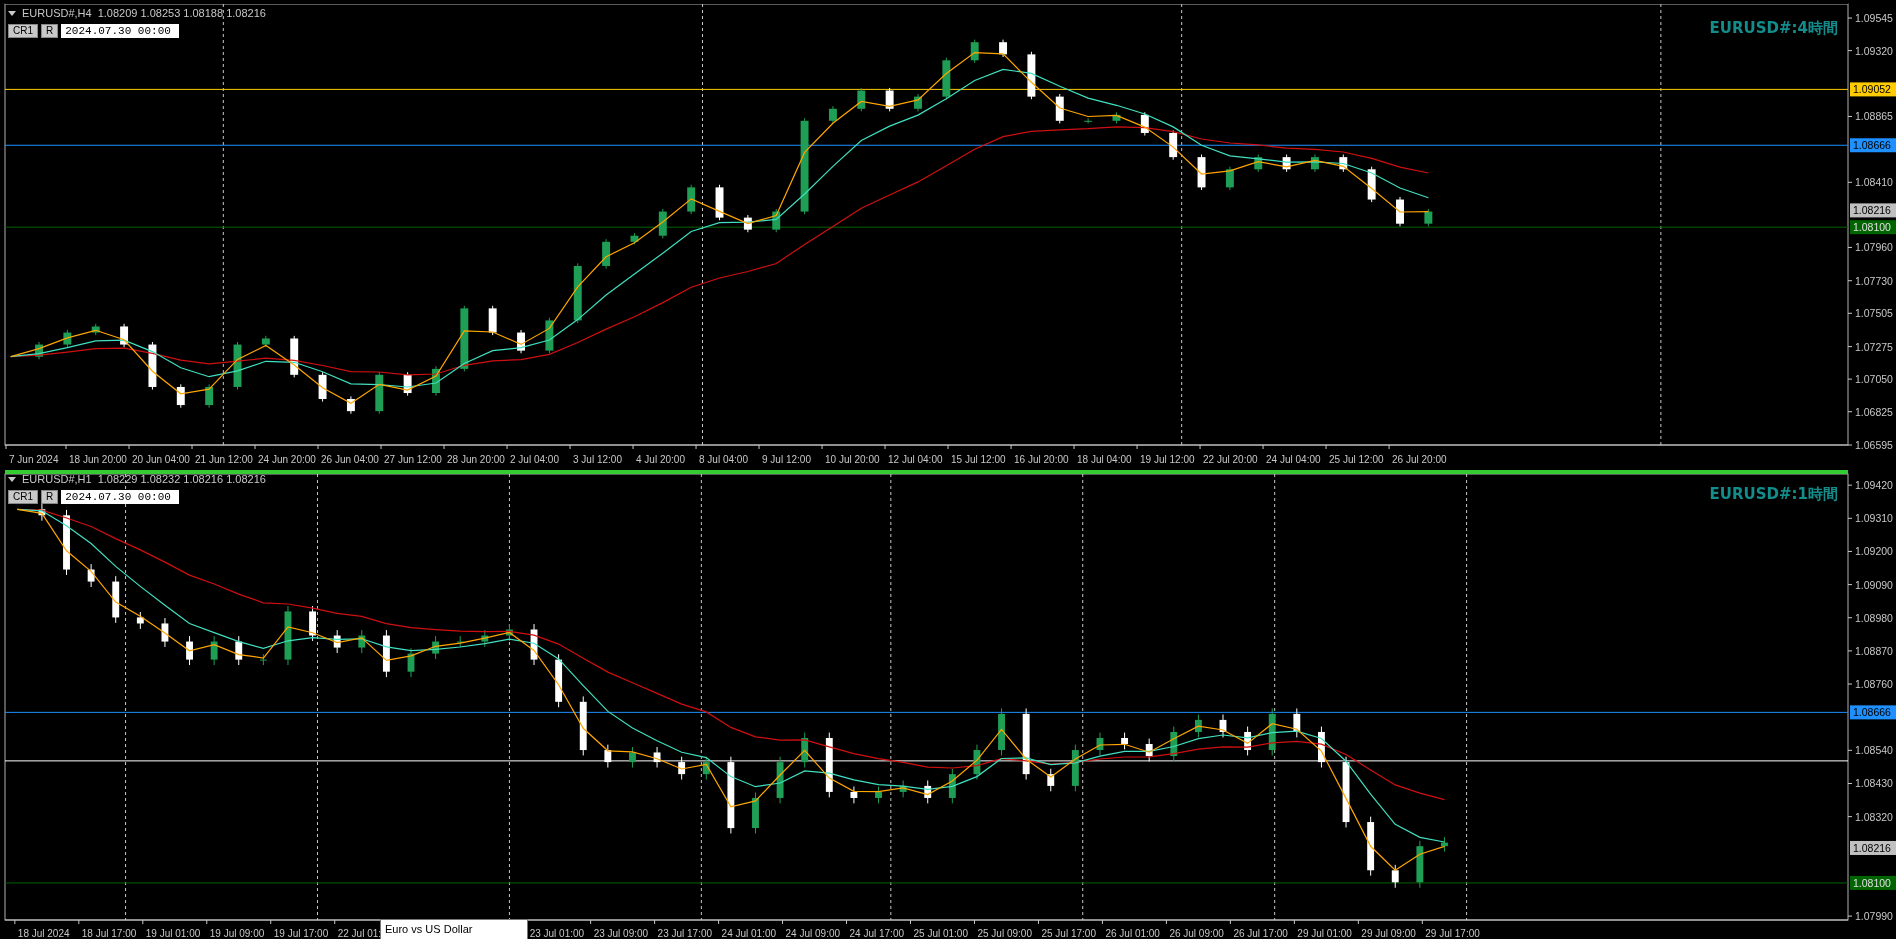 The width and height of the screenshot is (1896, 939). Describe the element at coordinates (784, 454) in the screenshot. I see `time-axis-label: 9 Jul 12:00` at that location.